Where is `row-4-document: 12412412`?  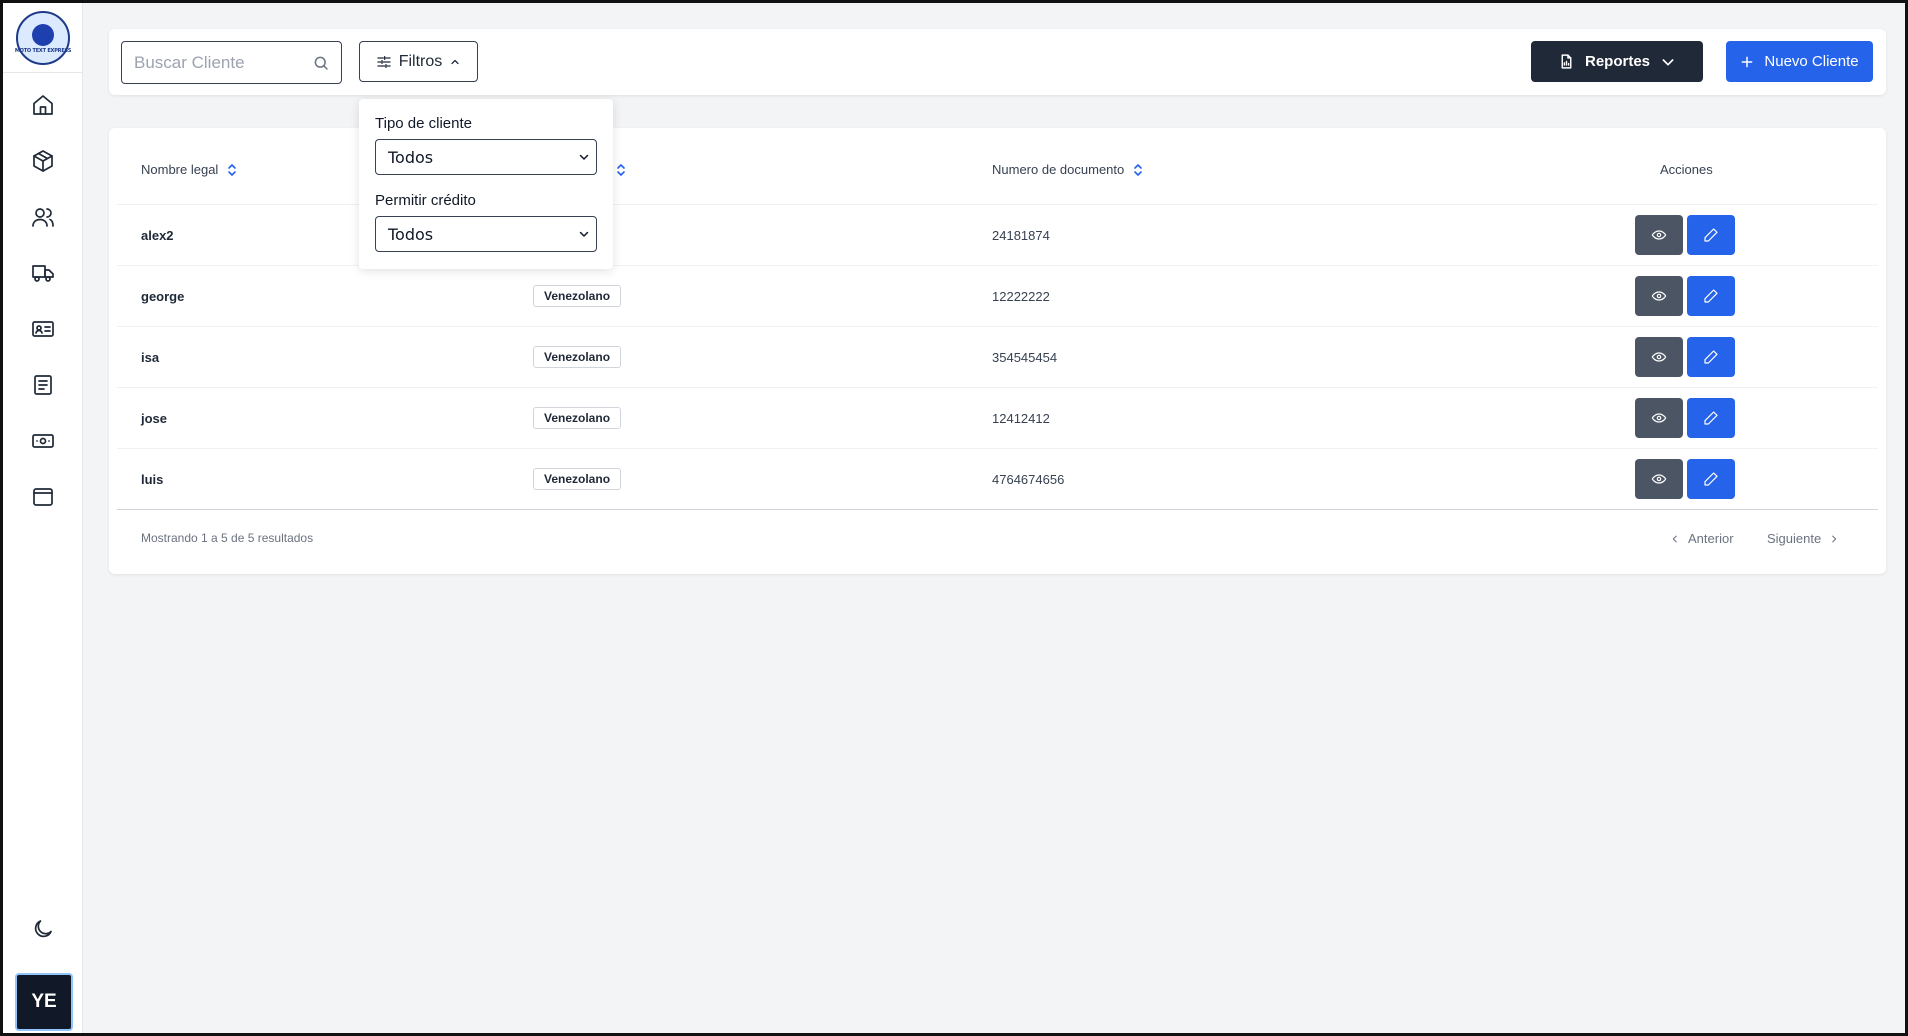 row-4-document: 12412412 is located at coordinates (1021, 418).